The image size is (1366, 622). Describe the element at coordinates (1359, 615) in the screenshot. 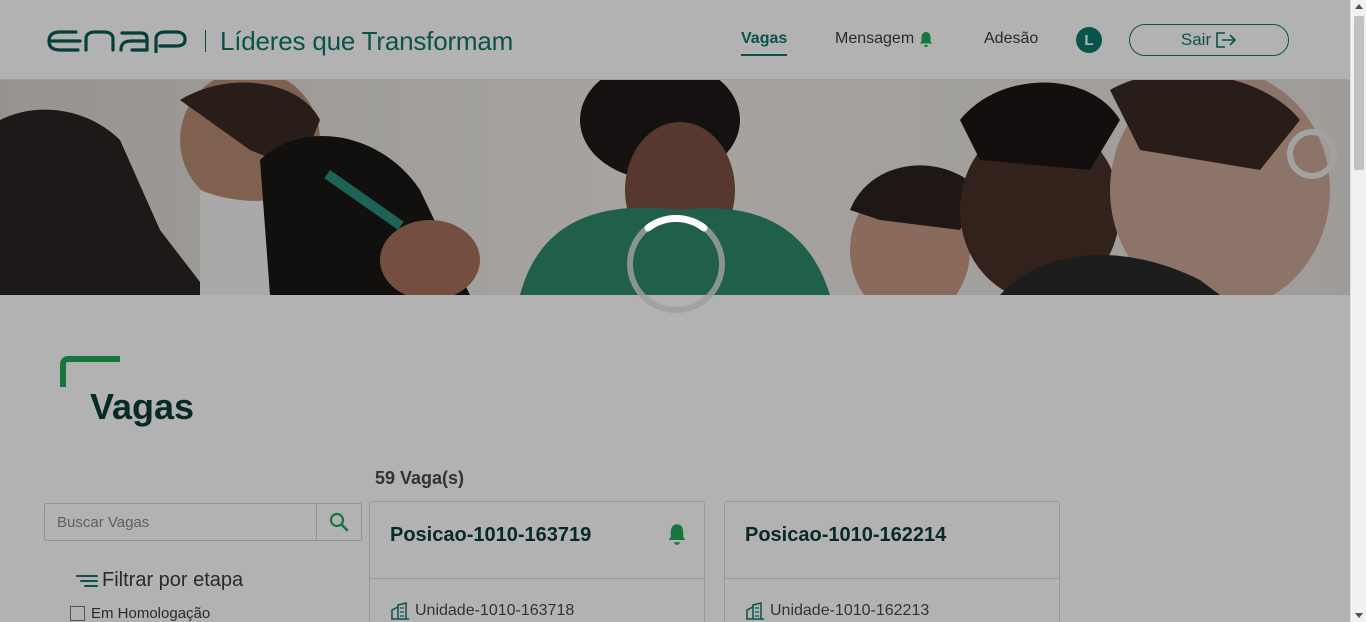

I see `scroll-down-arrow` at that location.